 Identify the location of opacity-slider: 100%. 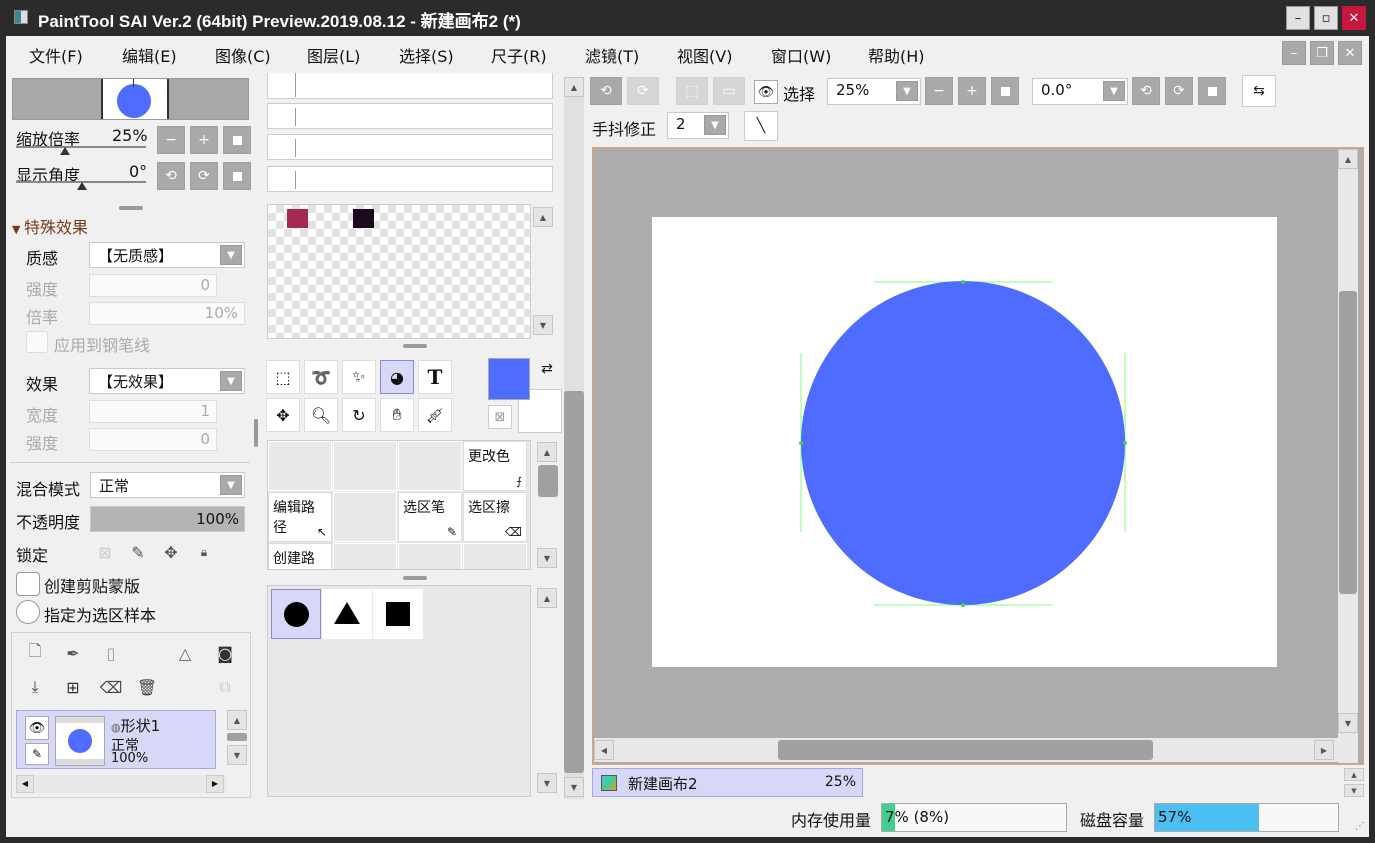
(167, 519).